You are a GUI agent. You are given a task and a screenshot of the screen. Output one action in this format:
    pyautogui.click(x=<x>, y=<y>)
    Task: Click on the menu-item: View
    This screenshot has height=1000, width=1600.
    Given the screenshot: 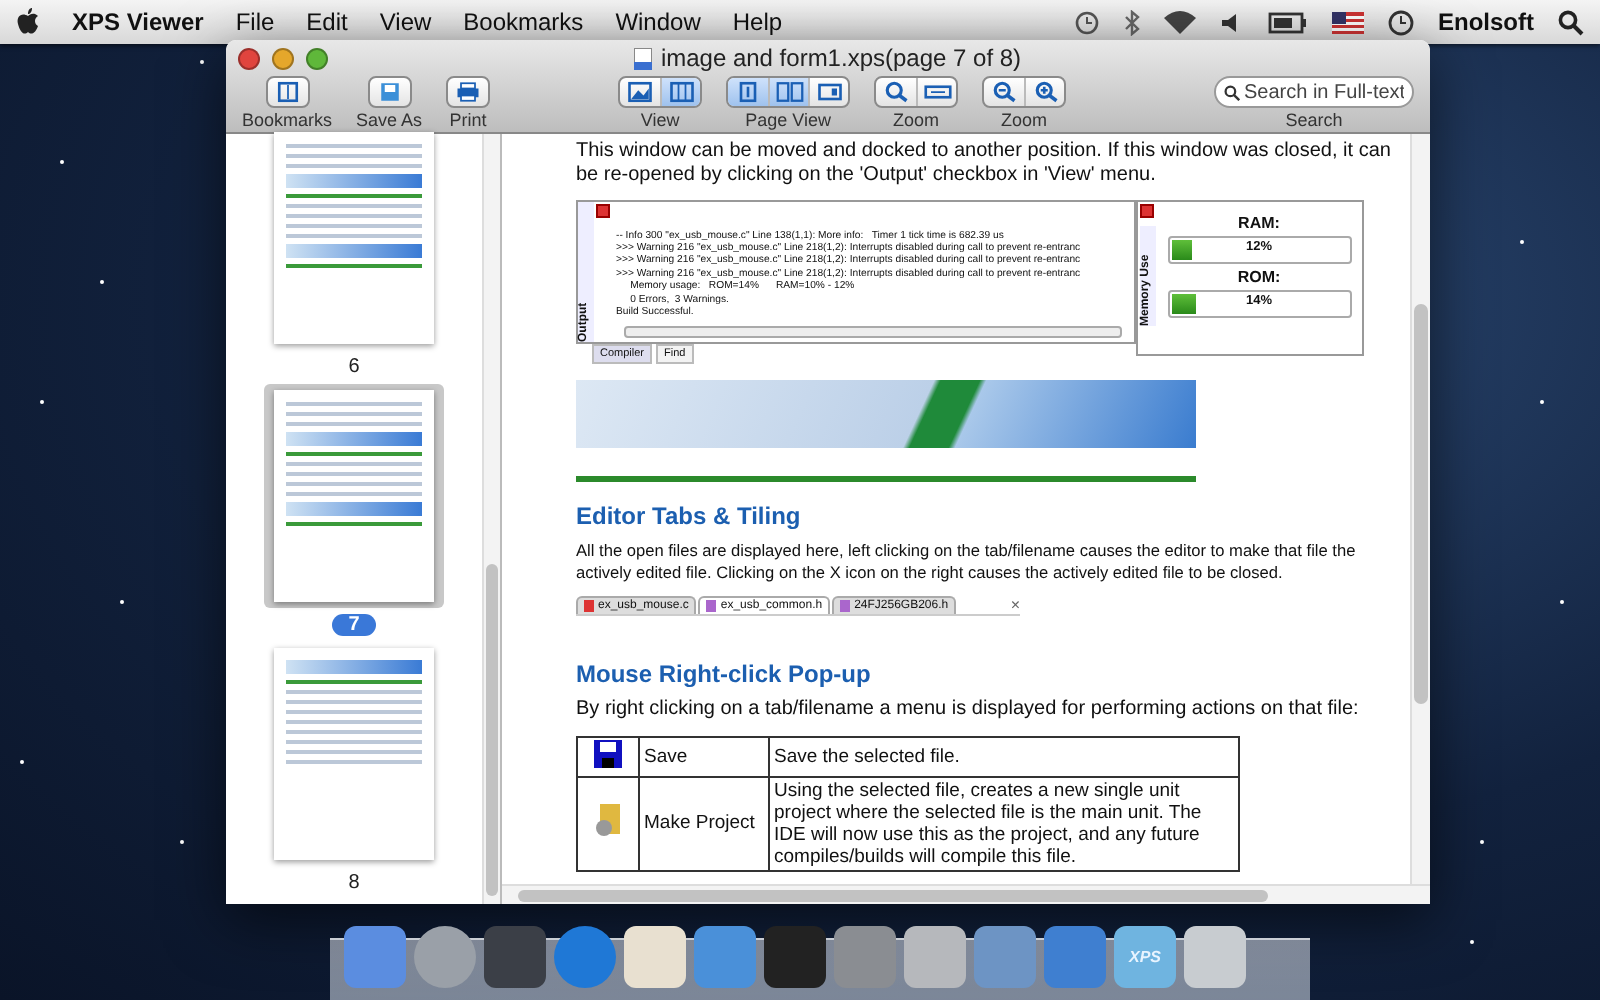 What is the action you would take?
    pyautogui.click(x=405, y=22)
    